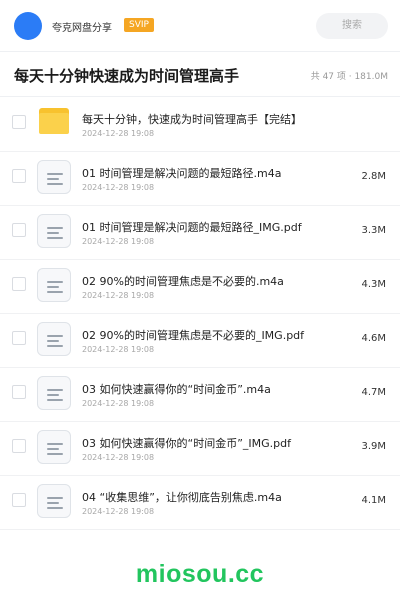 The image size is (400, 600). Describe the element at coordinates (373, 392) in the screenshot. I see `item-size: 4.7M` at that location.